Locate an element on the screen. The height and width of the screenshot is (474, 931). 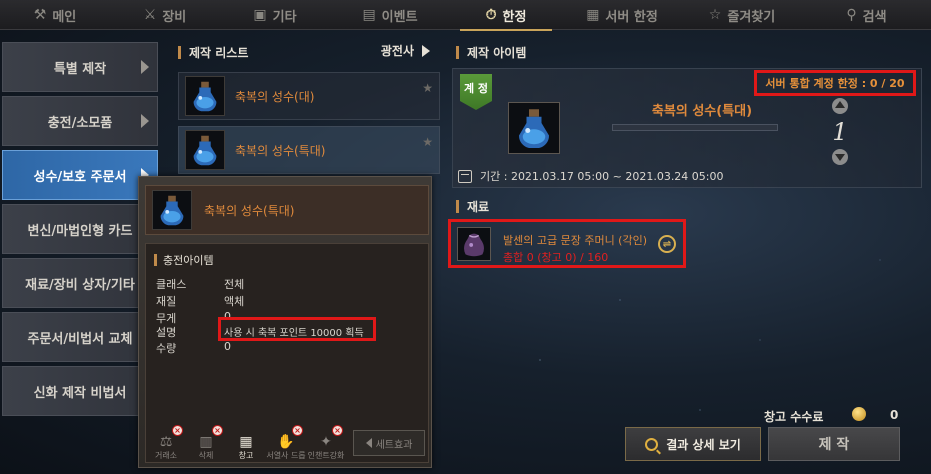
sidebar-item-material-boxes: 재료/장비 상자/기타 is located at coordinates (80, 283).